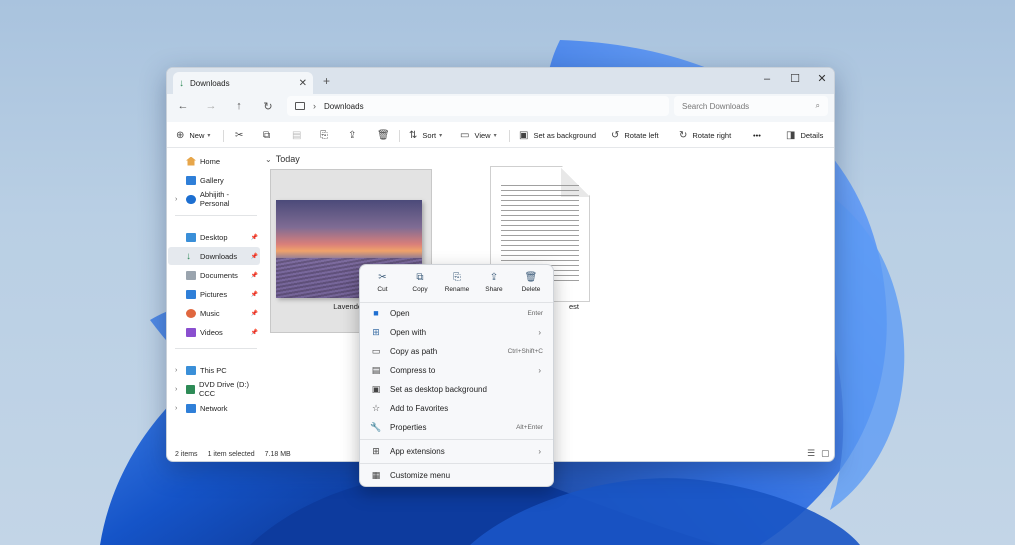 The width and height of the screenshot is (1015, 545). I want to click on sidebar-item-this-pc: › This PC, so click(214, 370).